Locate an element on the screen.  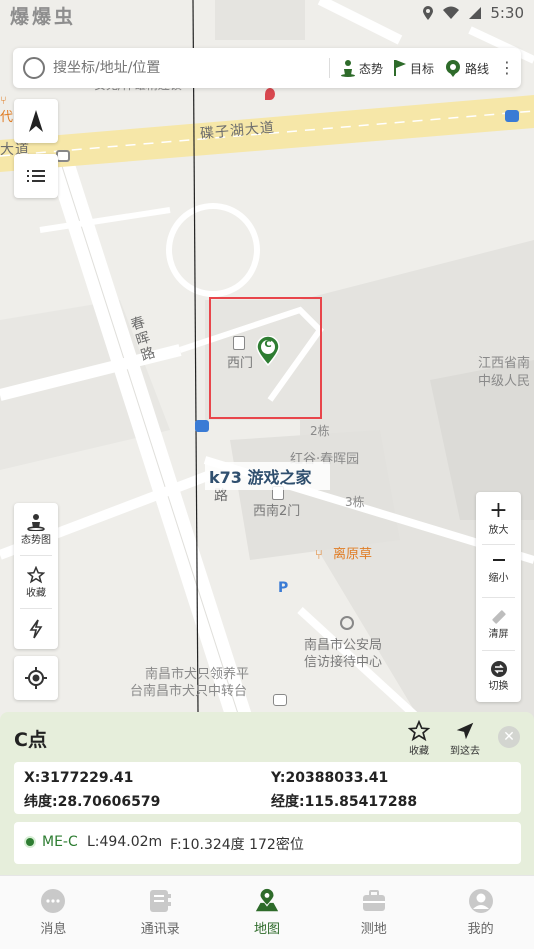
search-icon is located at coordinates (34, 68).